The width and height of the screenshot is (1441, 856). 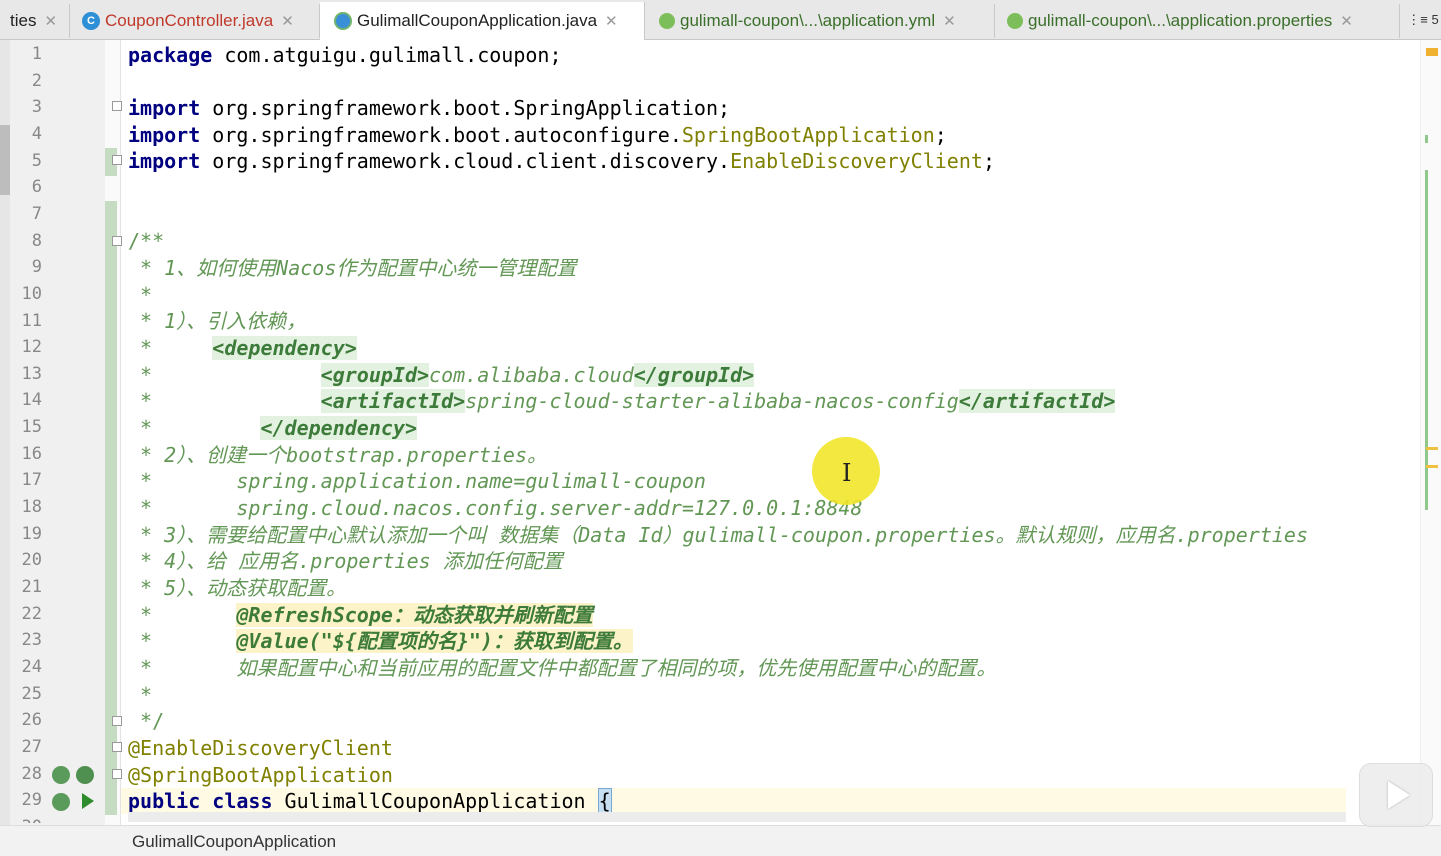 I want to click on inspection-status-icon, so click(x=1432, y=52).